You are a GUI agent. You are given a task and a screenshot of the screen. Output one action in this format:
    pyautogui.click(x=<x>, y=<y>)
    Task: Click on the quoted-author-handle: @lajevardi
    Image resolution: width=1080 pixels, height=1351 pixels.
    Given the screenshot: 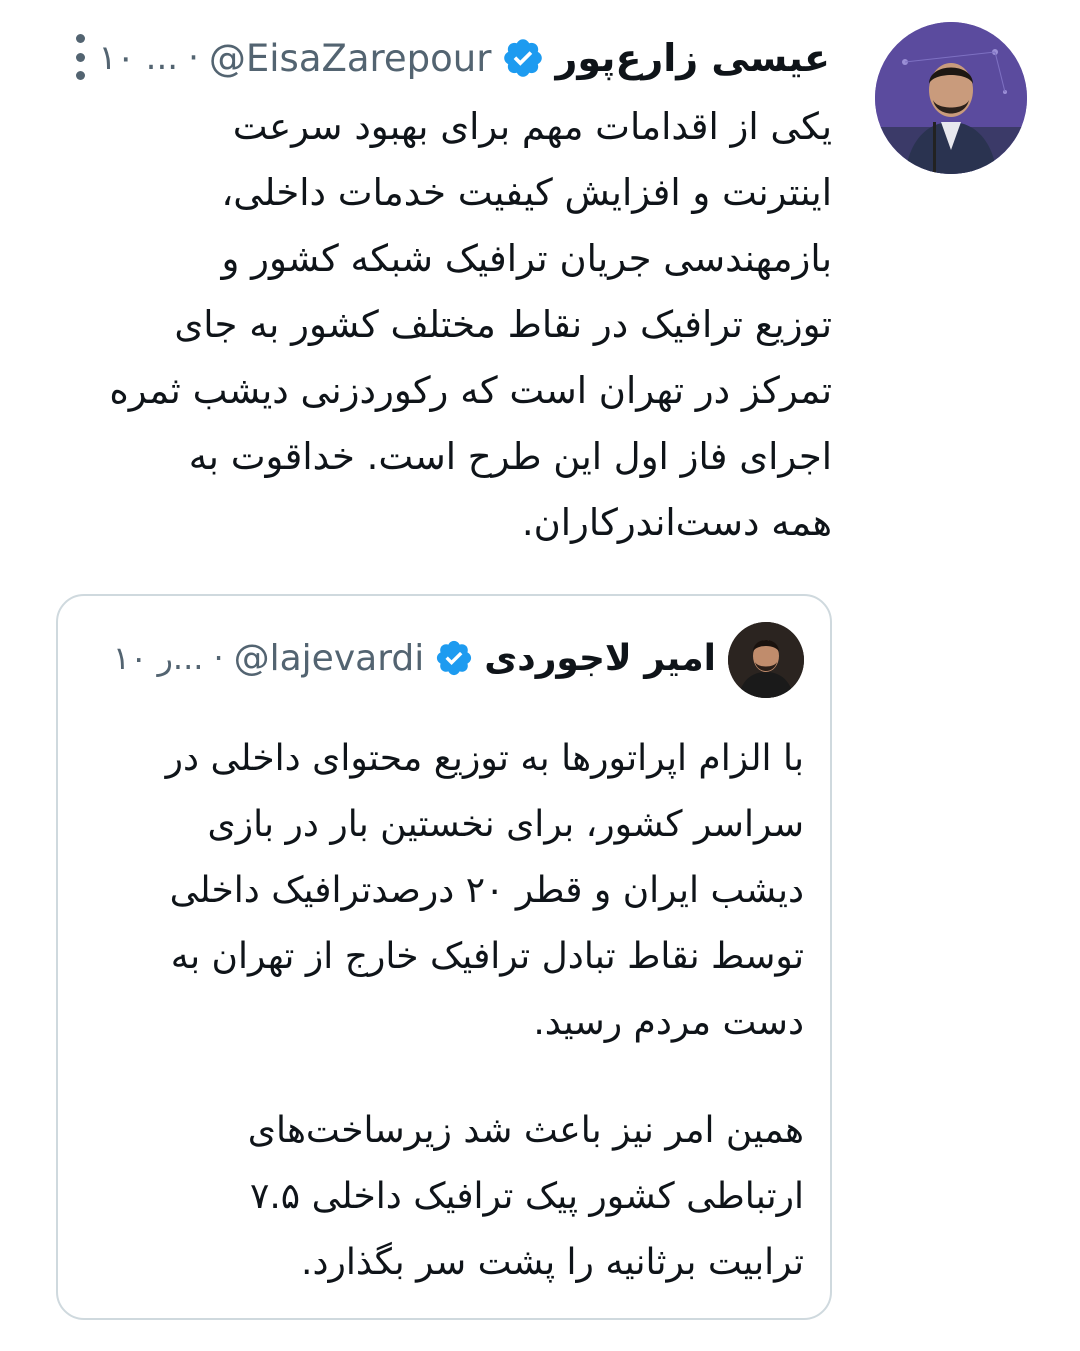 What is the action you would take?
    pyautogui.click(x=329, y=658)
    